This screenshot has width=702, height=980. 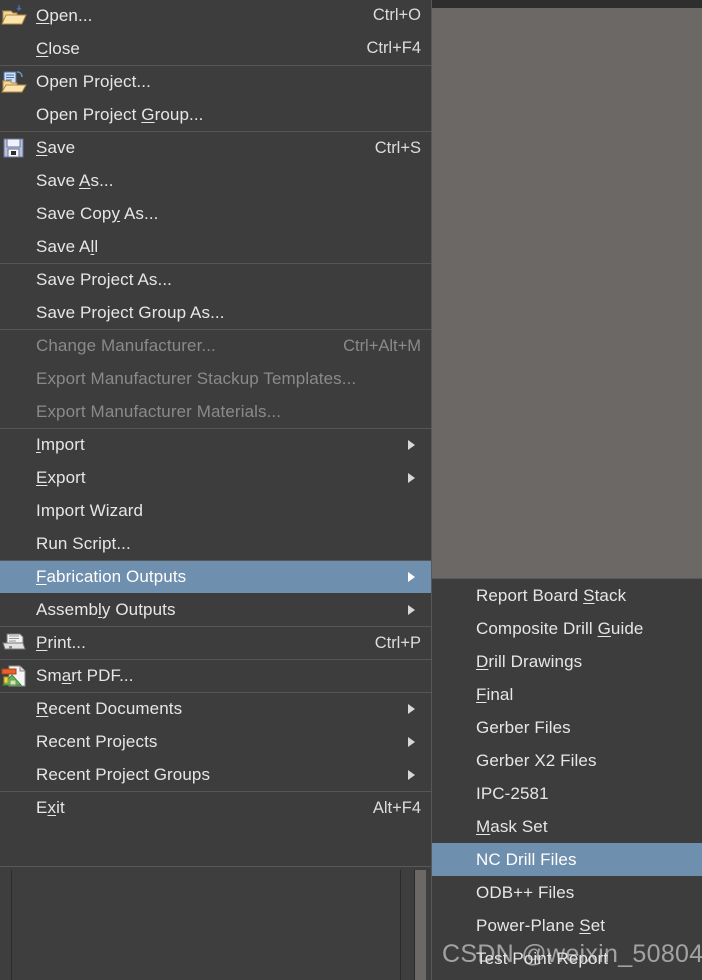 I want to click on menu-item-label: Recent Project Groups, so click(x=123, y=774).